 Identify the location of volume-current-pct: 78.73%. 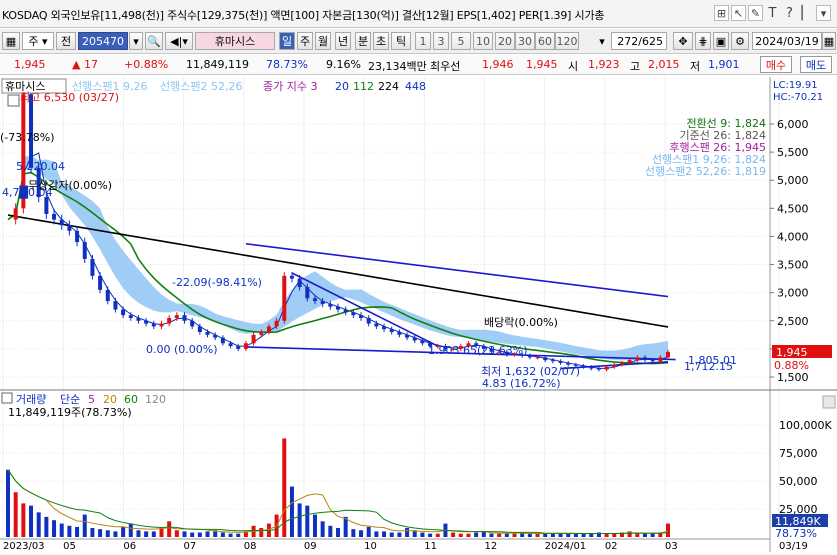
(796, 533).